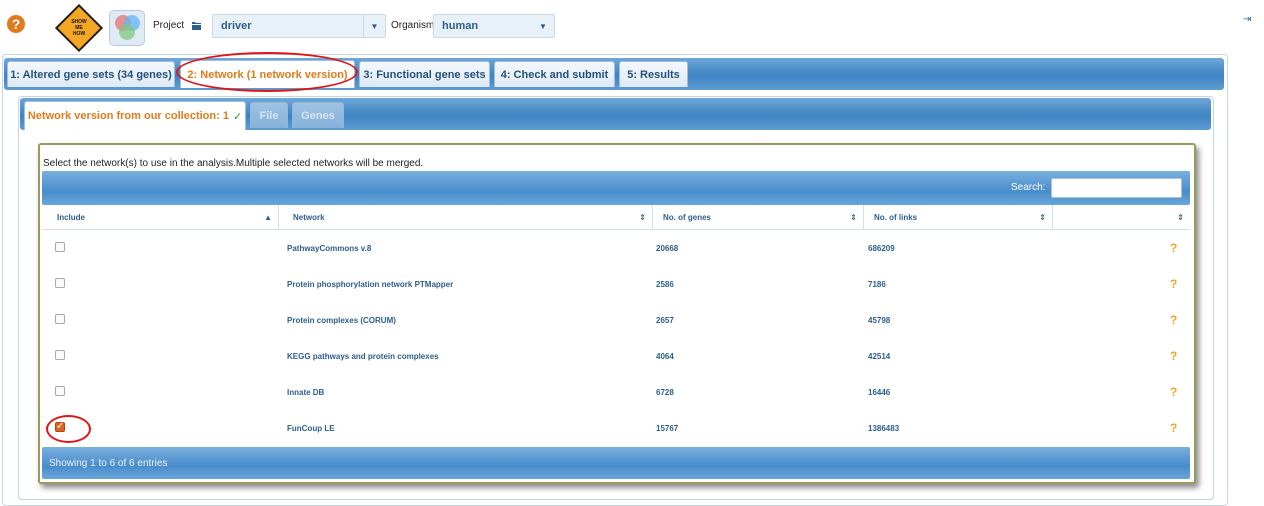  What do you see at coordinates (299, 26) in the screenshot?
I see `project-select: driver ▼` at bounding box center [299, 26].